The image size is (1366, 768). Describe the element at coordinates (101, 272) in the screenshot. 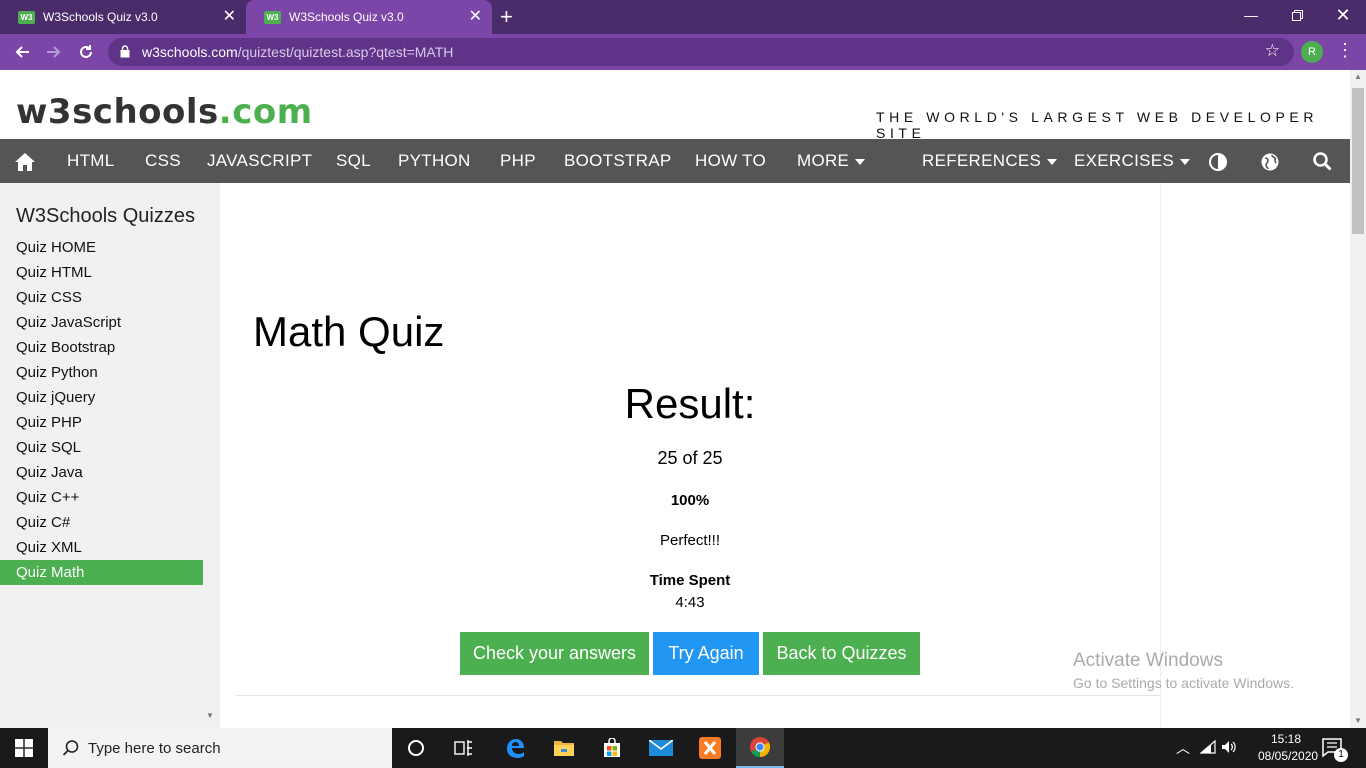

I see `sidebar-item-quiz-html: Quiz HTML` at that location.